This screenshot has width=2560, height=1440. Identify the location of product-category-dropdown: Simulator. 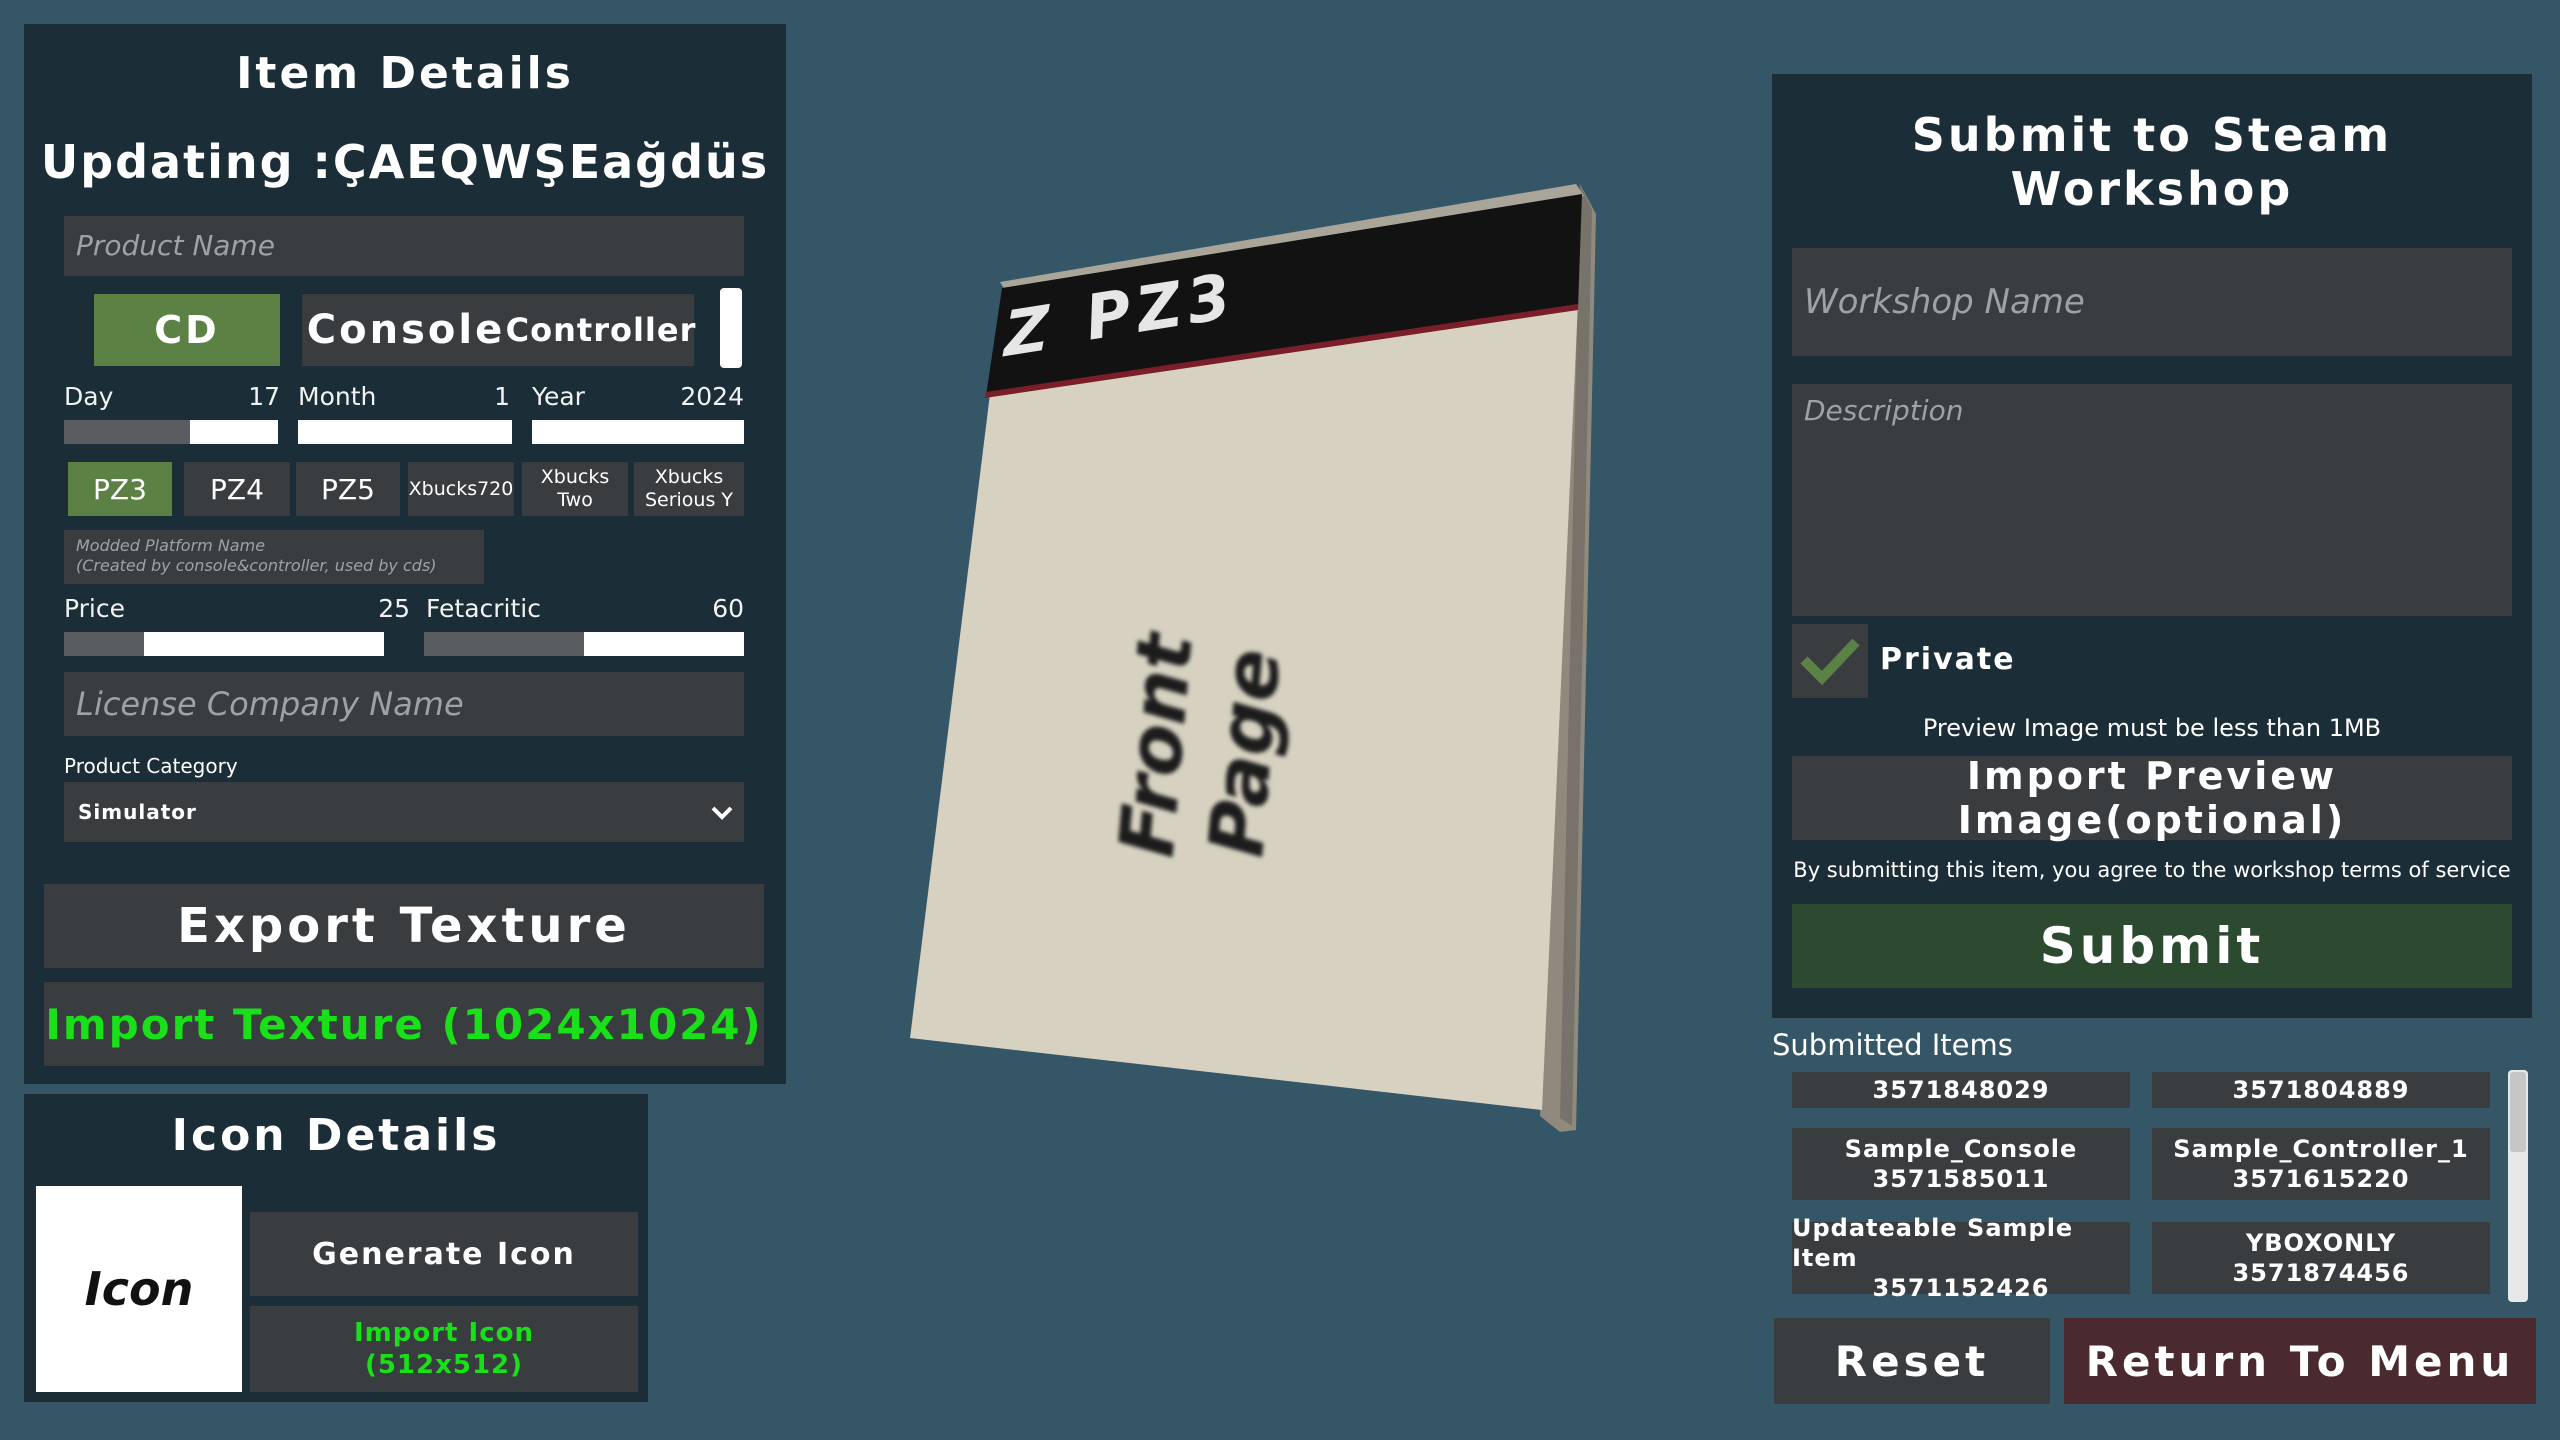
(404, 812).